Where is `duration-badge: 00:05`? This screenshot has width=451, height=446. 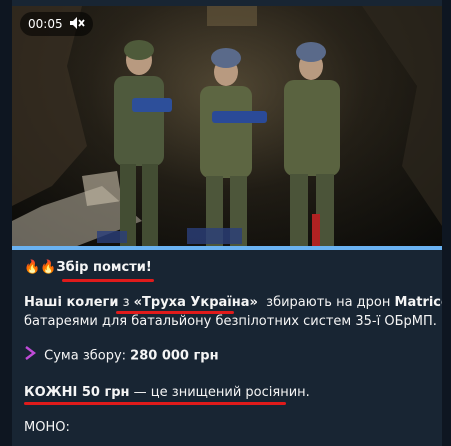 duration-badge: 00:05 is located at coordinates (56, 24).